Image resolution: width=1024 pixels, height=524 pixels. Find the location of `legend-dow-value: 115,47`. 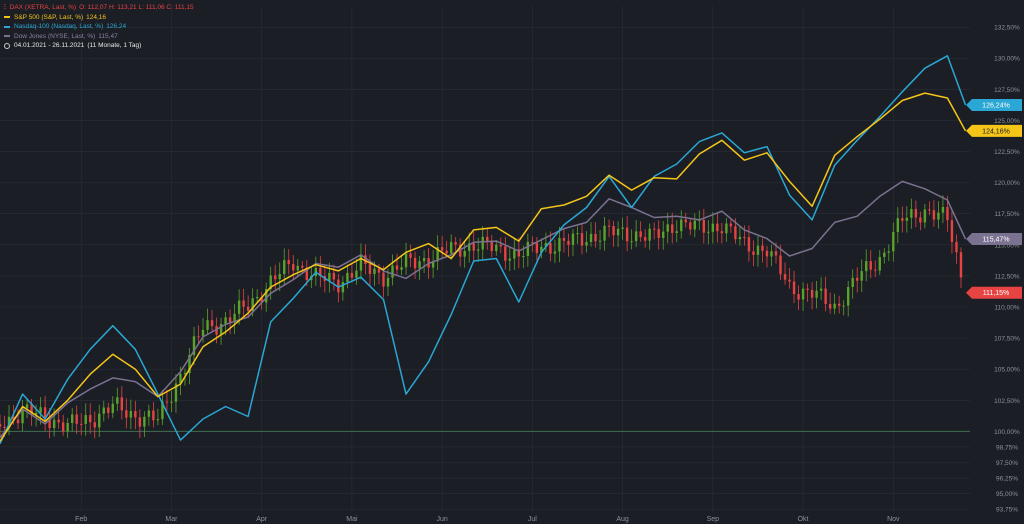

legend-dow-value: 115,47 is located at coordinates (108, 36).